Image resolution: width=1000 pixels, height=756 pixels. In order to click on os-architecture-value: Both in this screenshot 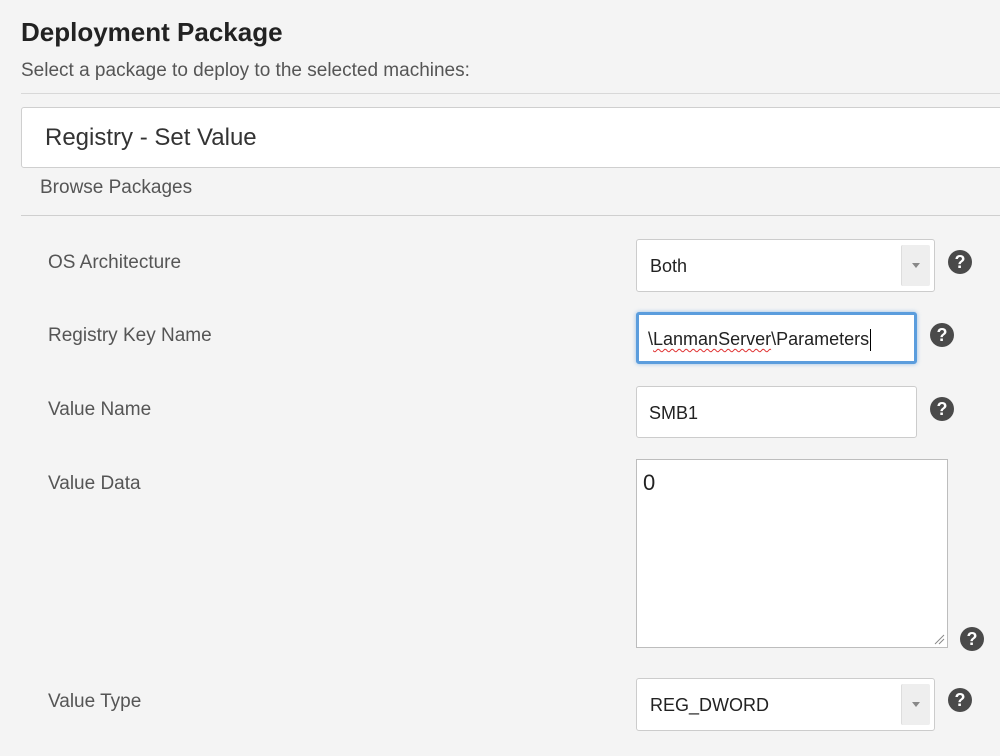, I will do `click(669, 266)`.